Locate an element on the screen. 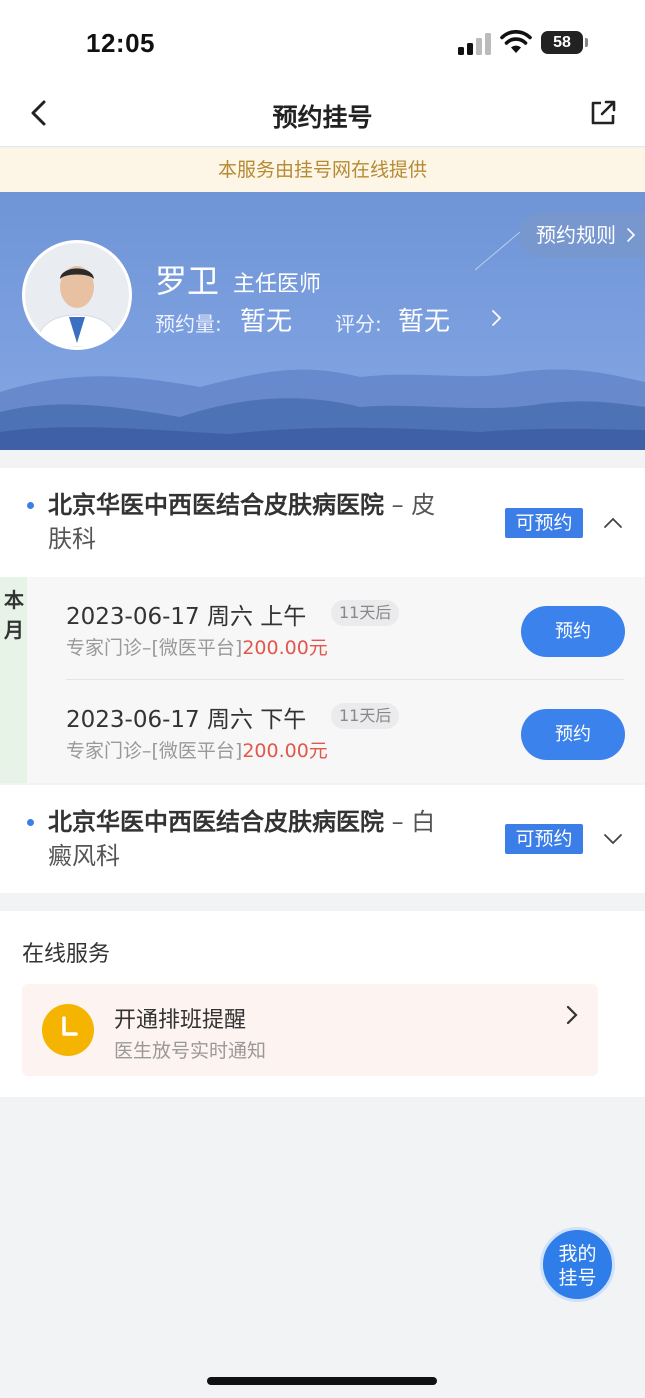 The width and height of the screenshot is (645, 1398). status-bar: 12:05 58 is located at coordinates (322, 44).